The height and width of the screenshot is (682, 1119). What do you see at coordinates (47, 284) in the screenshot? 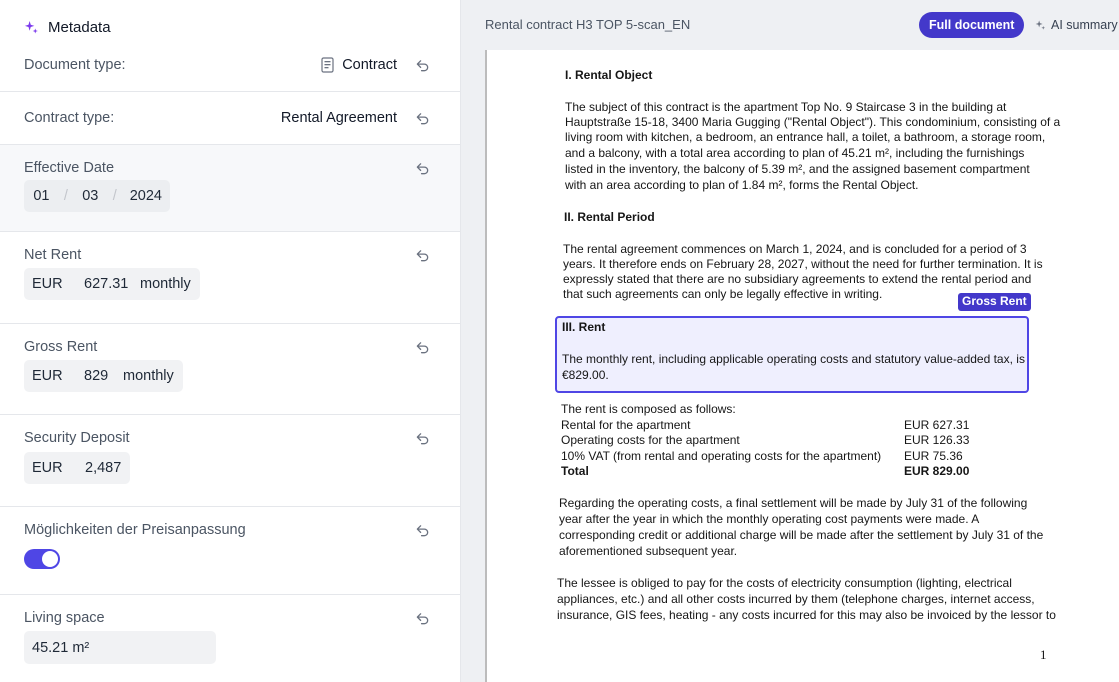
I see `net-rent-currency: EUR` at bounding box center [47, 284].